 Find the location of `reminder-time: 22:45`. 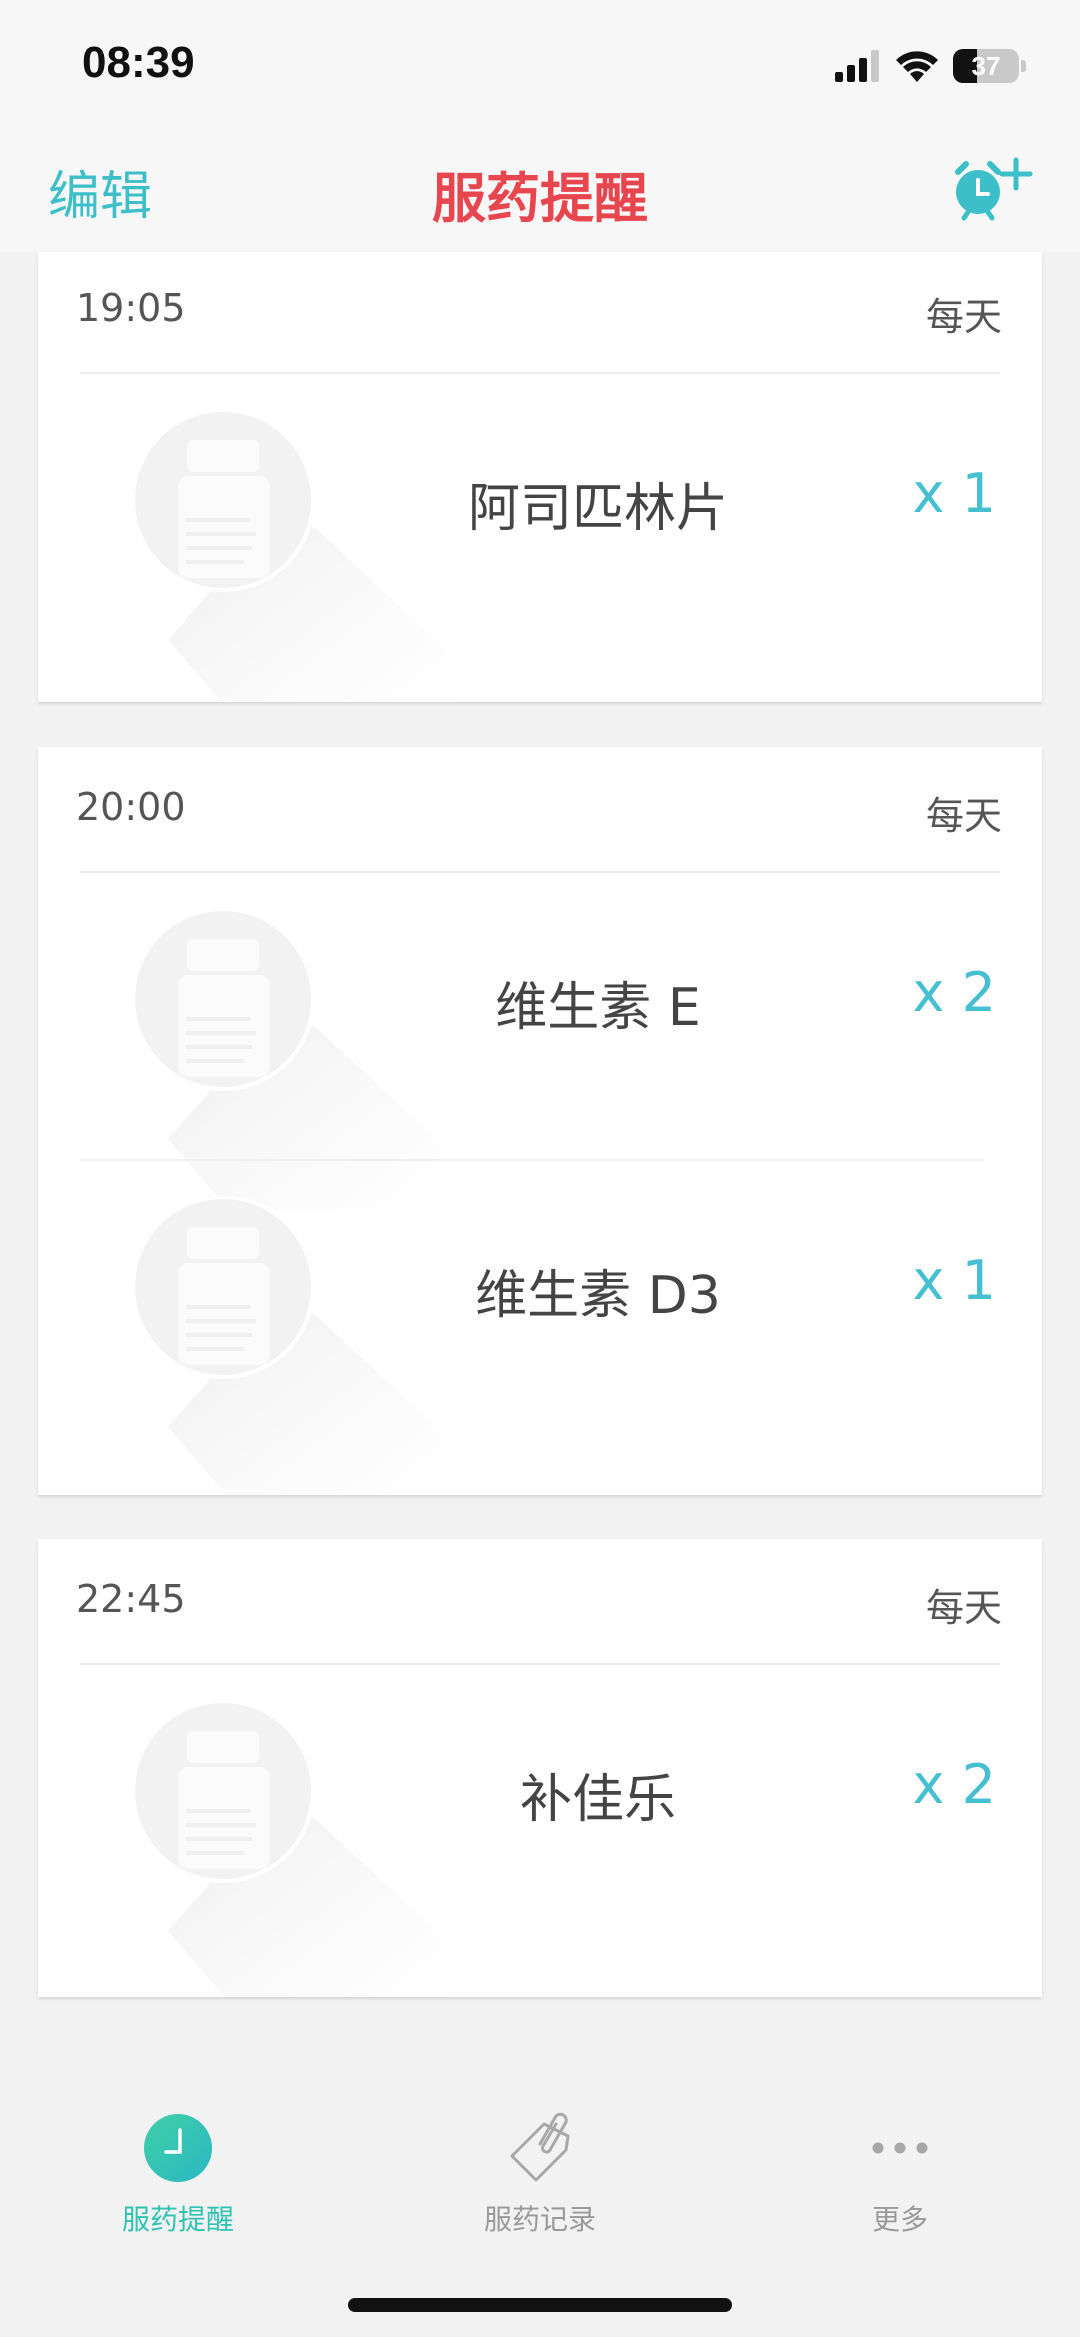

reminder-time: 22:45 is located at coordinates (131, 1599).